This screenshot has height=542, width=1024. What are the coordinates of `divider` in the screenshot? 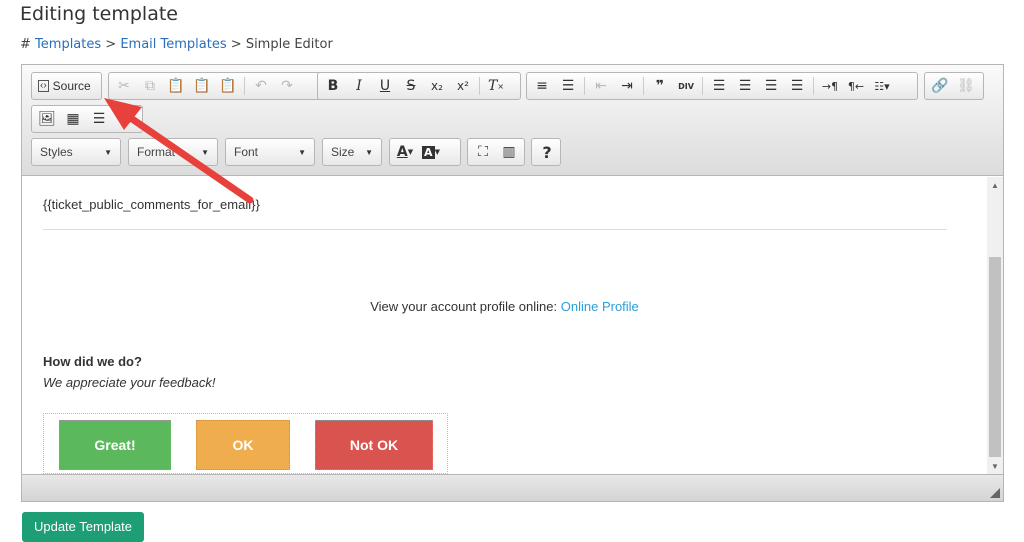 It's located at (495, 229).